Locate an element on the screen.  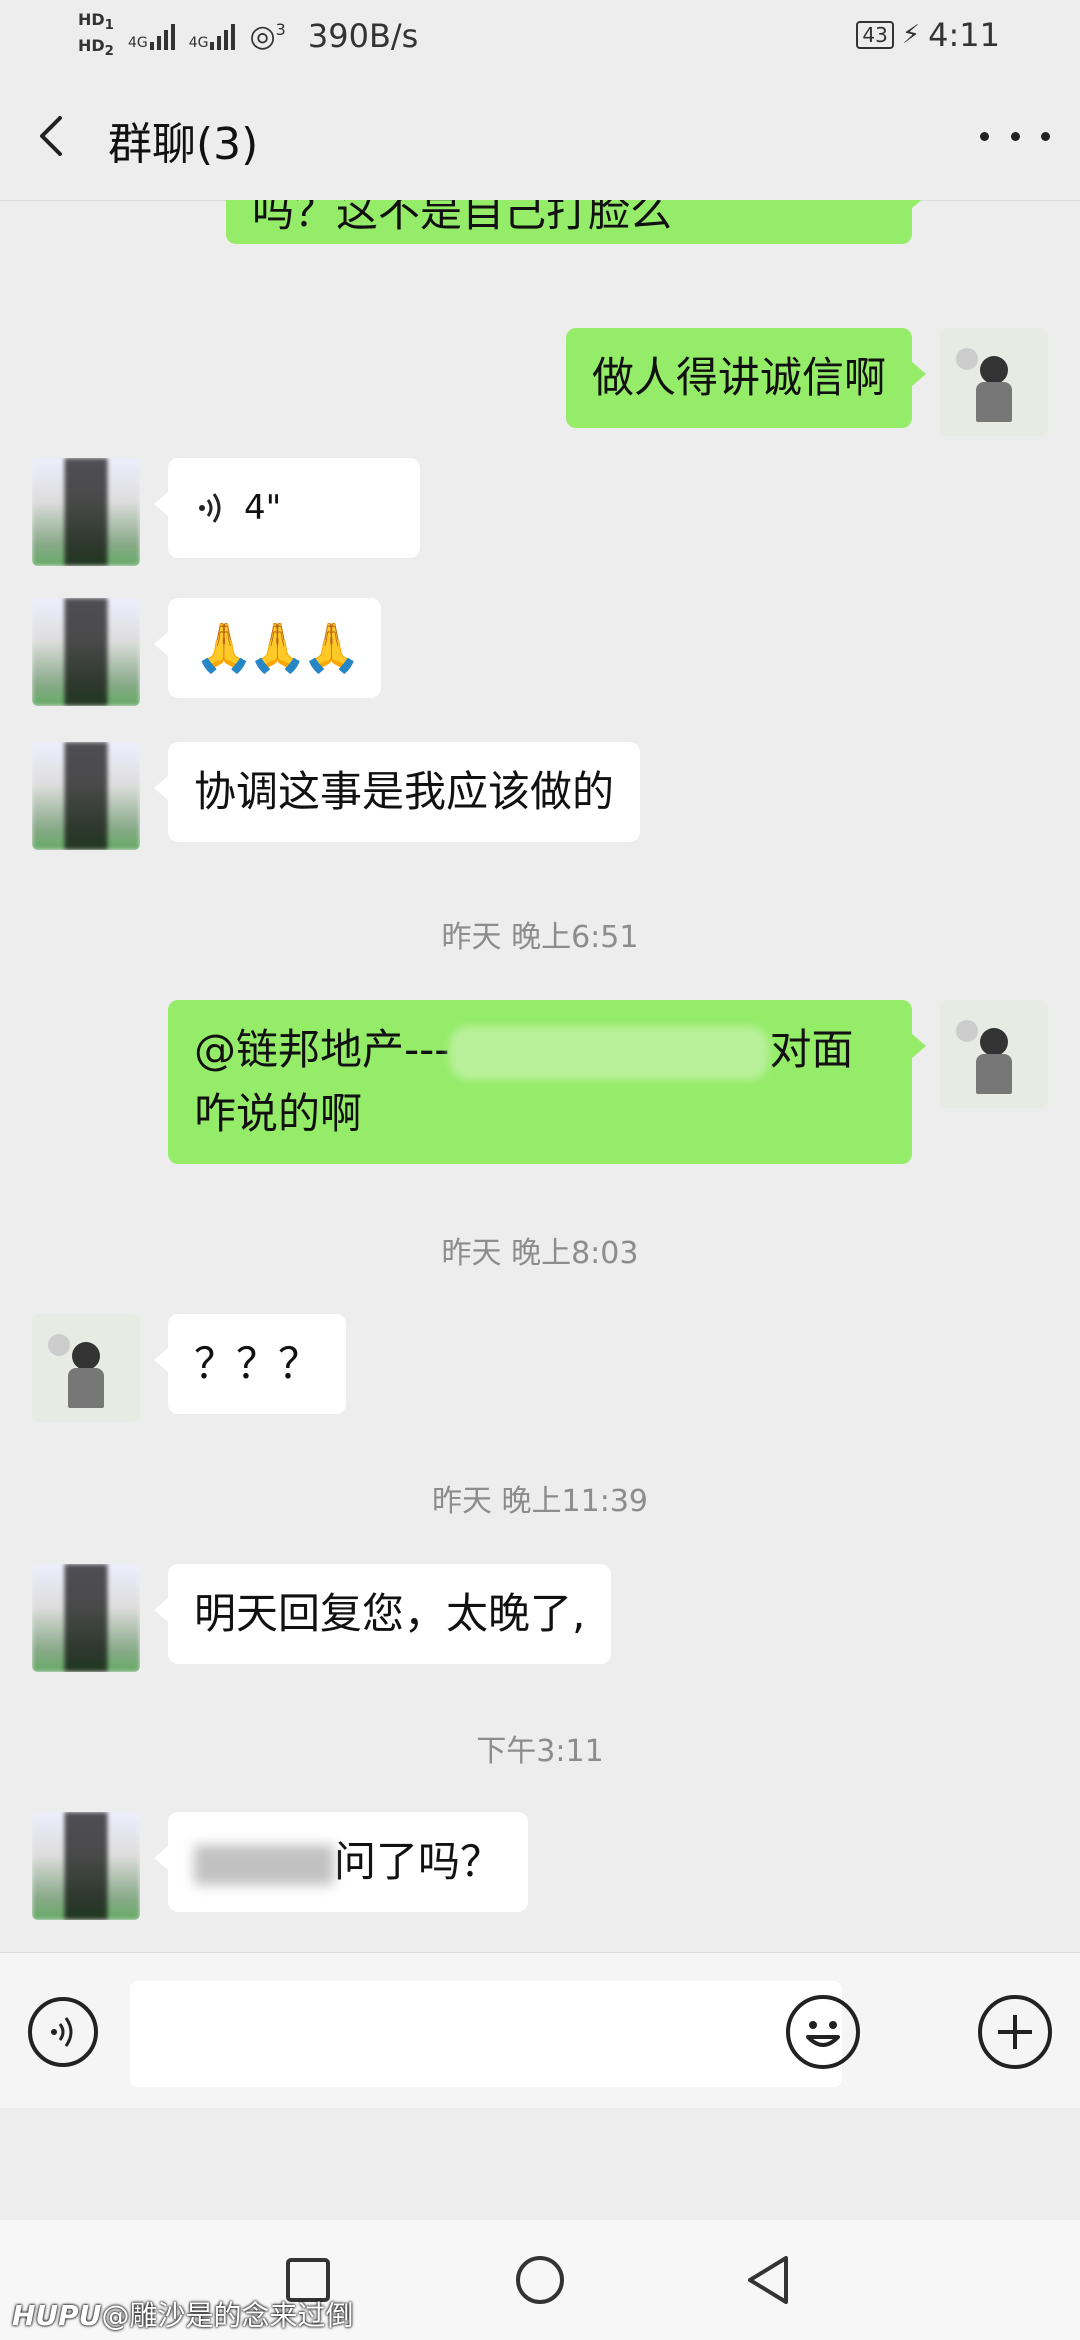
message-bubble: 吗？这不是自己打脸么 is located at coordinates (576, 222).